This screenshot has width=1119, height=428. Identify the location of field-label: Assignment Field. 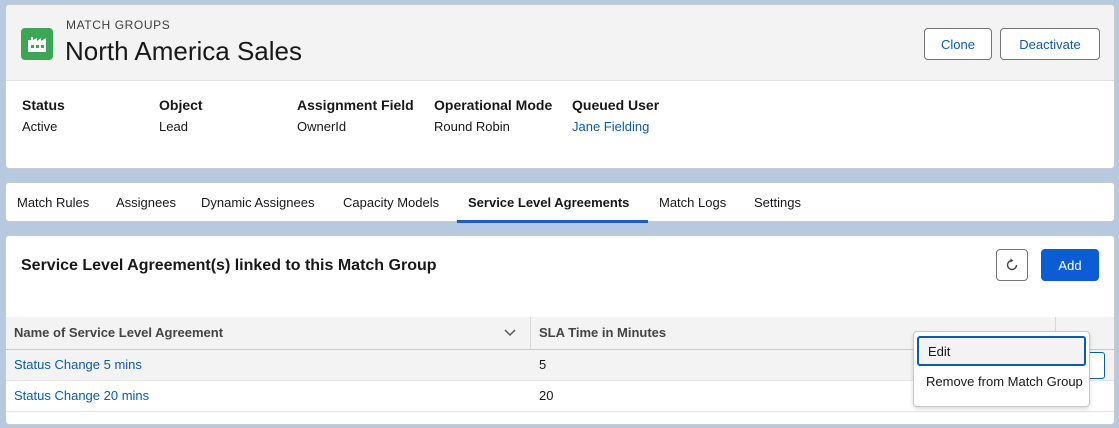
(355, 105).